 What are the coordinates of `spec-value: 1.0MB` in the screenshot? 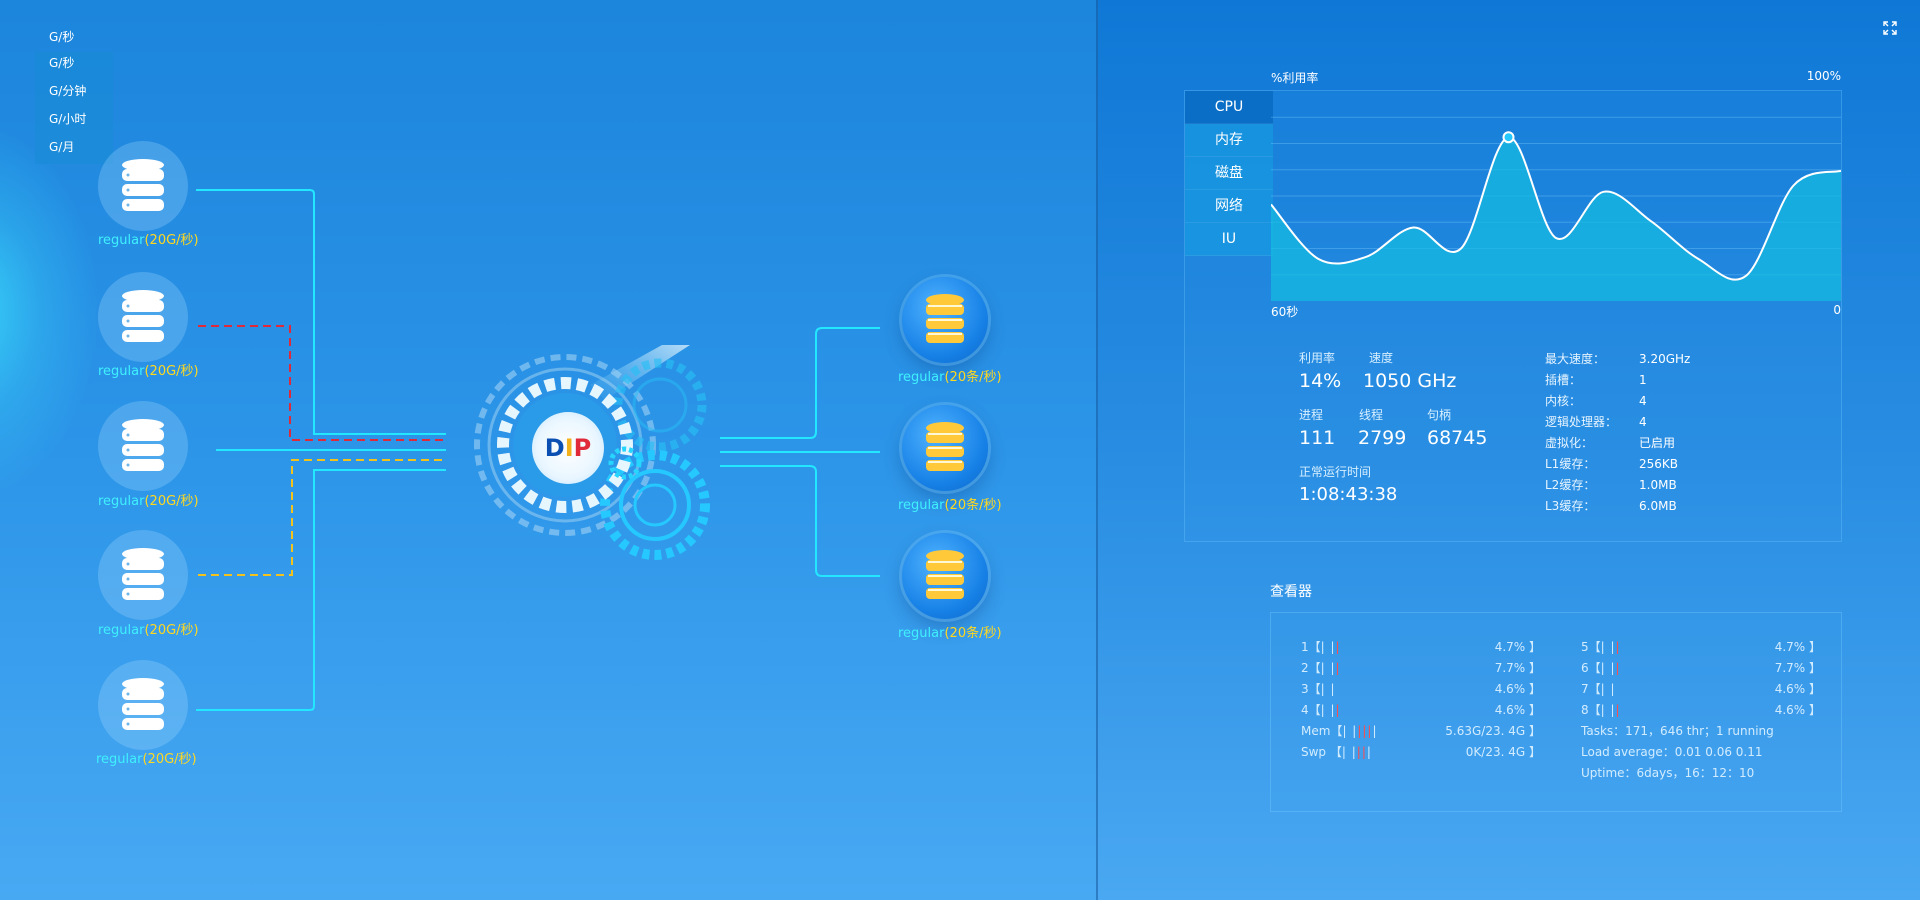 It's located at (1658, 485).